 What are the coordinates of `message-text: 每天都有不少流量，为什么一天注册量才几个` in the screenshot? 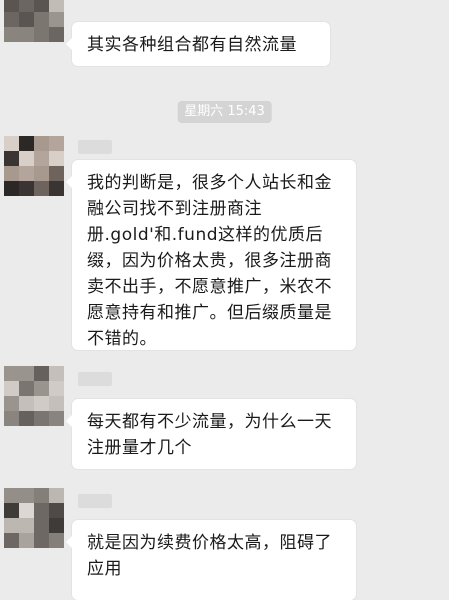 It's located at (209, 435).